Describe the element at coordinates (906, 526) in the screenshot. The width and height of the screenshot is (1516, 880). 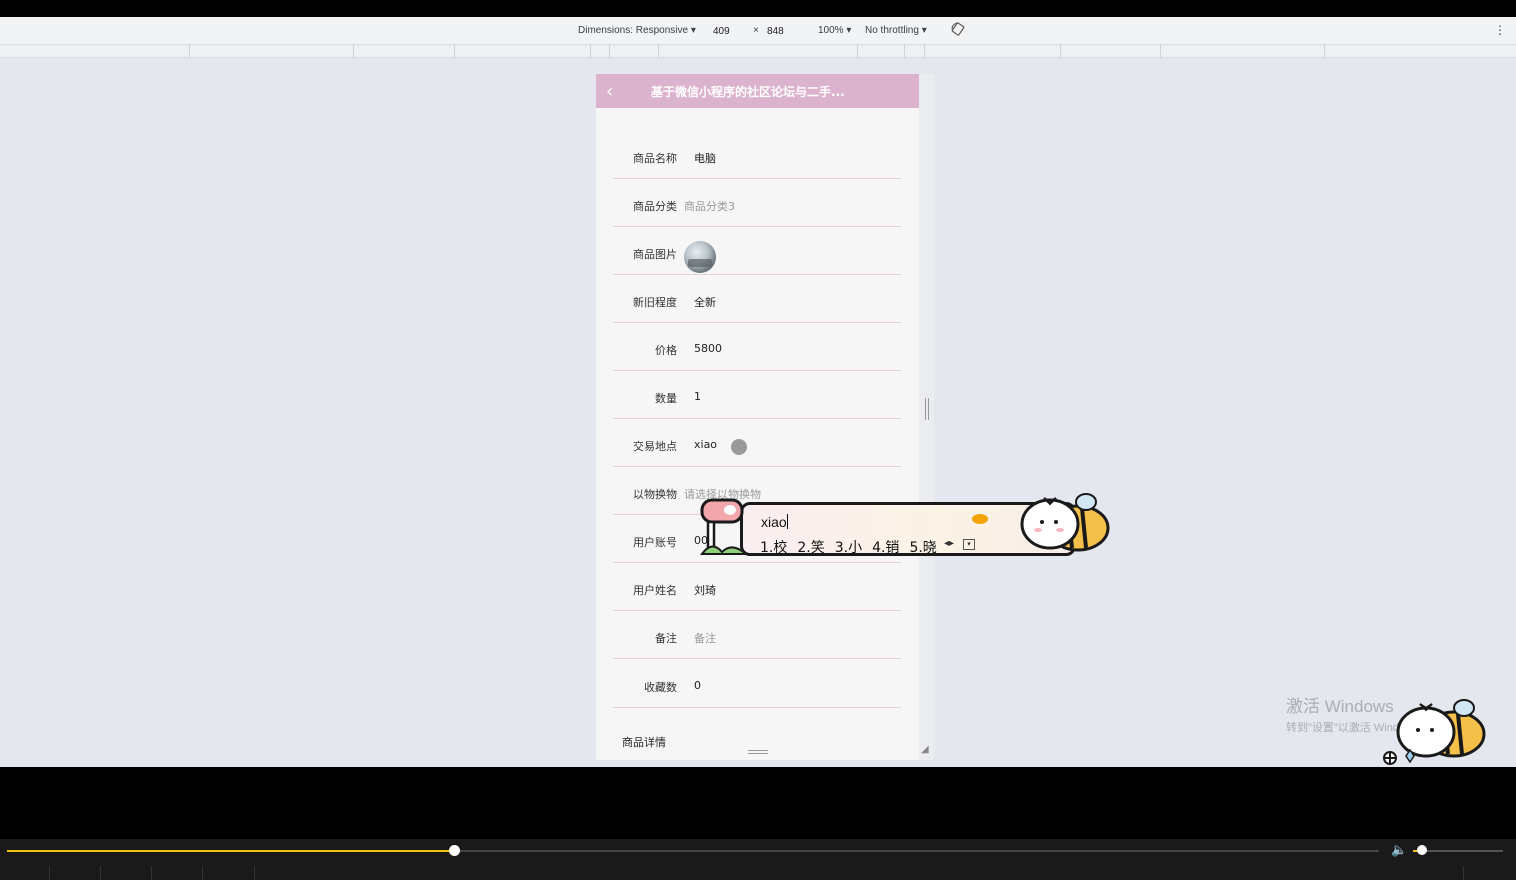
I see `ime-candidate-window: xiao 1.校 2.笑 3.小 4.销 5.晓 ◂▸ ▾` at that location.